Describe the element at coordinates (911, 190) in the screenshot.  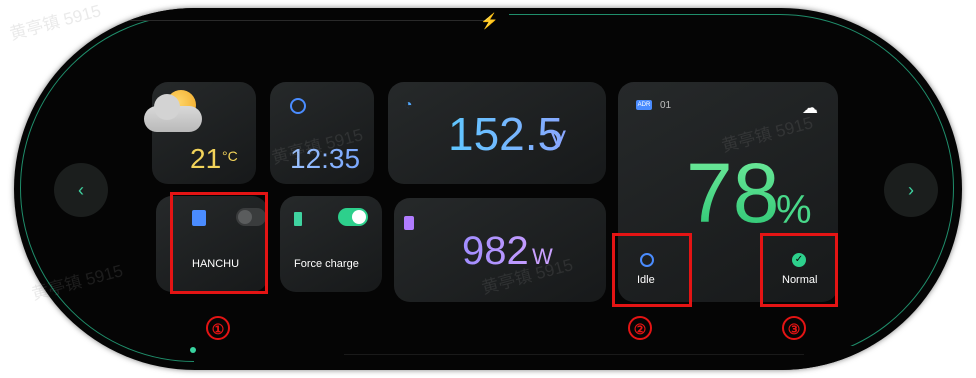
I see `next-page-button: ›` at that location.